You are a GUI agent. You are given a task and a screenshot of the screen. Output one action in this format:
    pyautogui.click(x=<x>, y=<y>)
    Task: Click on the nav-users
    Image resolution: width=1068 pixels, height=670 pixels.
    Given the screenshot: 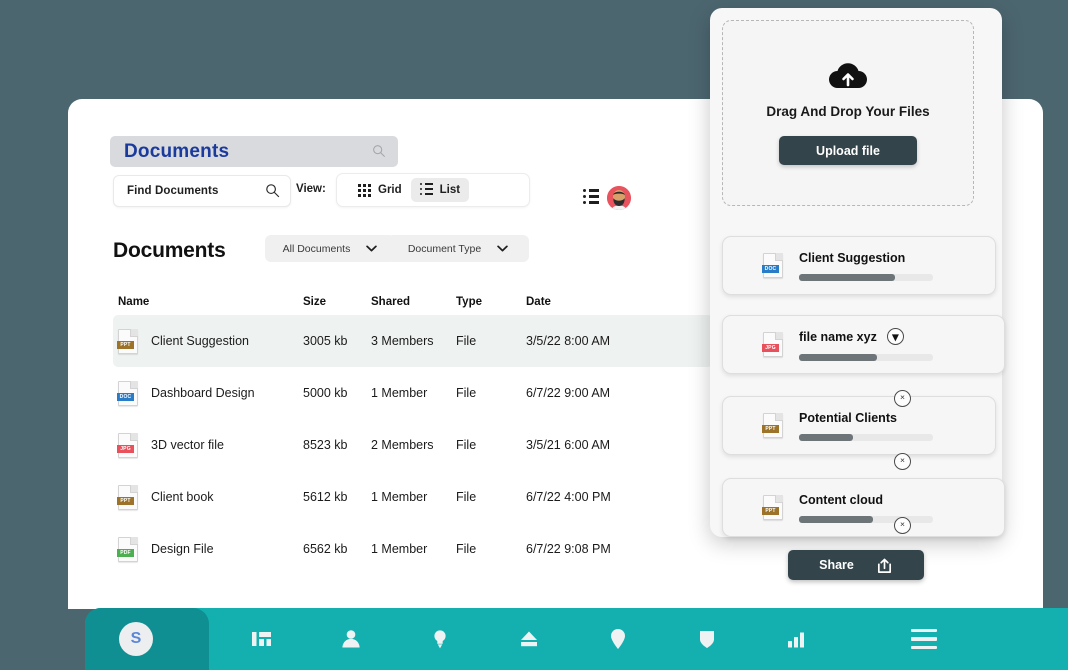 What is the action you would take?
    pyautogui.click(x=350, y=639)
    